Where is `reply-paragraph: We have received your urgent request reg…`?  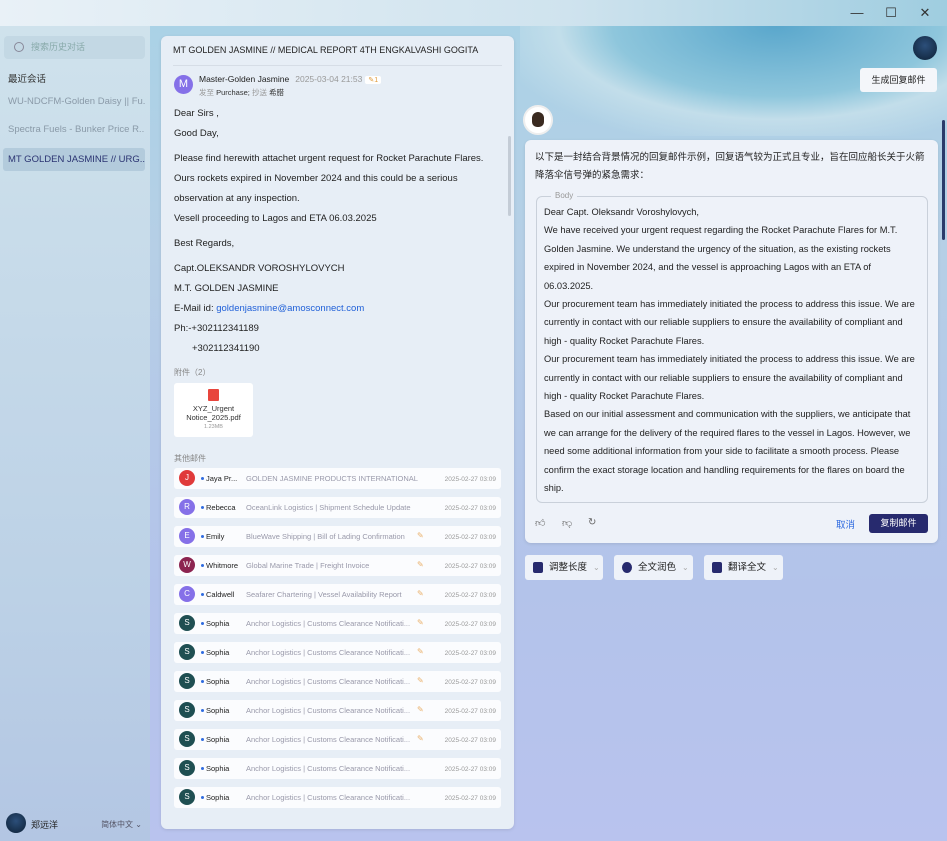 reply-paragraph: We have received your urgent request reg… is located at coordinates (721, 258).